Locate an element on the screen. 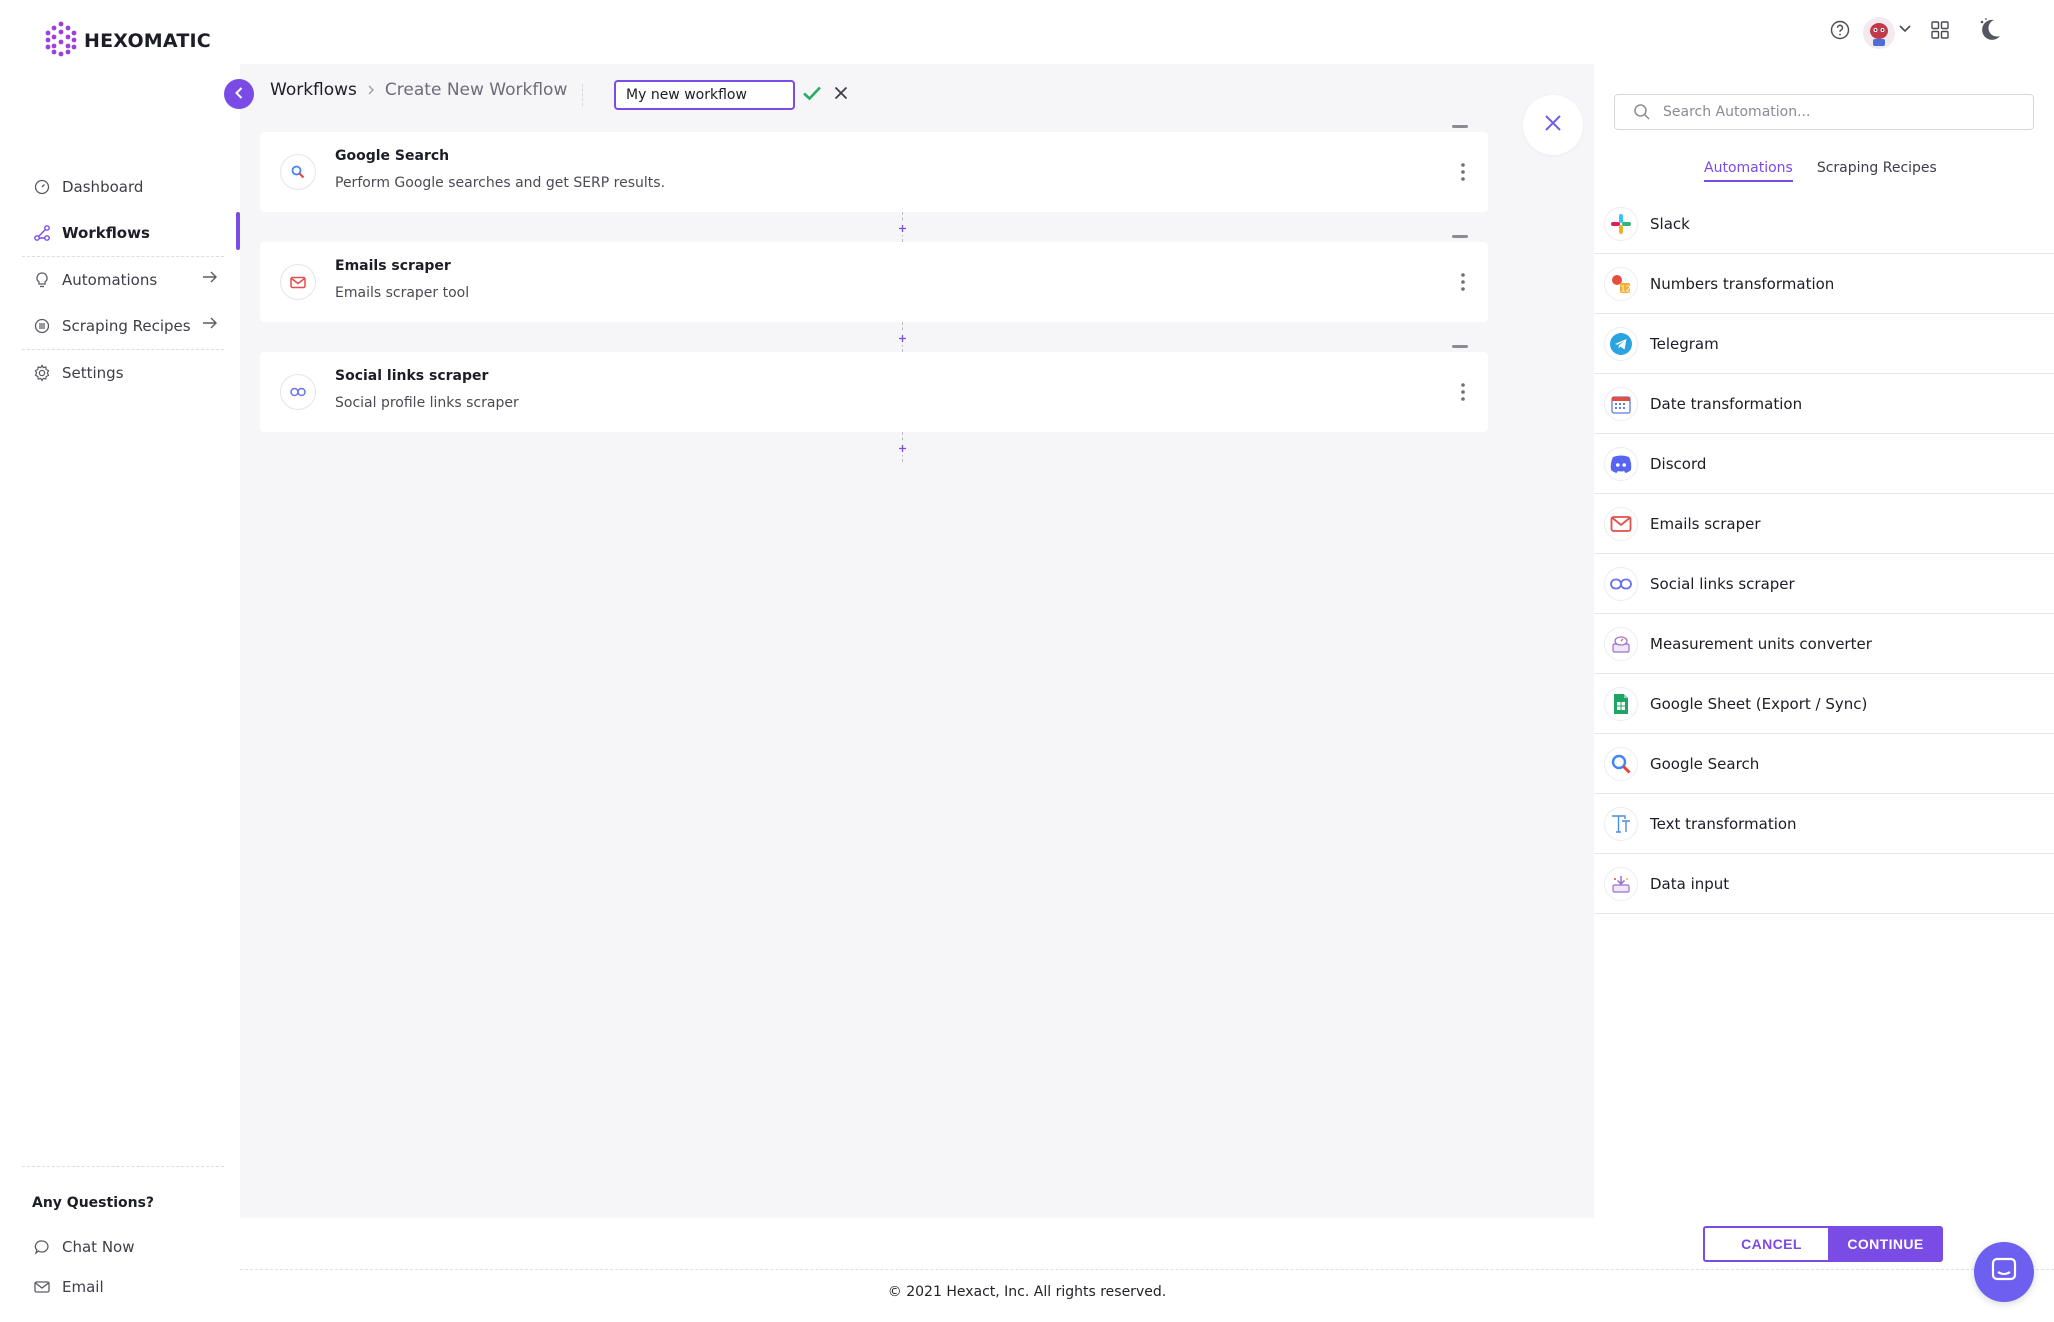 The image size is (2054, 1322). live-chat-button is located at coordinates (2004, 1272).